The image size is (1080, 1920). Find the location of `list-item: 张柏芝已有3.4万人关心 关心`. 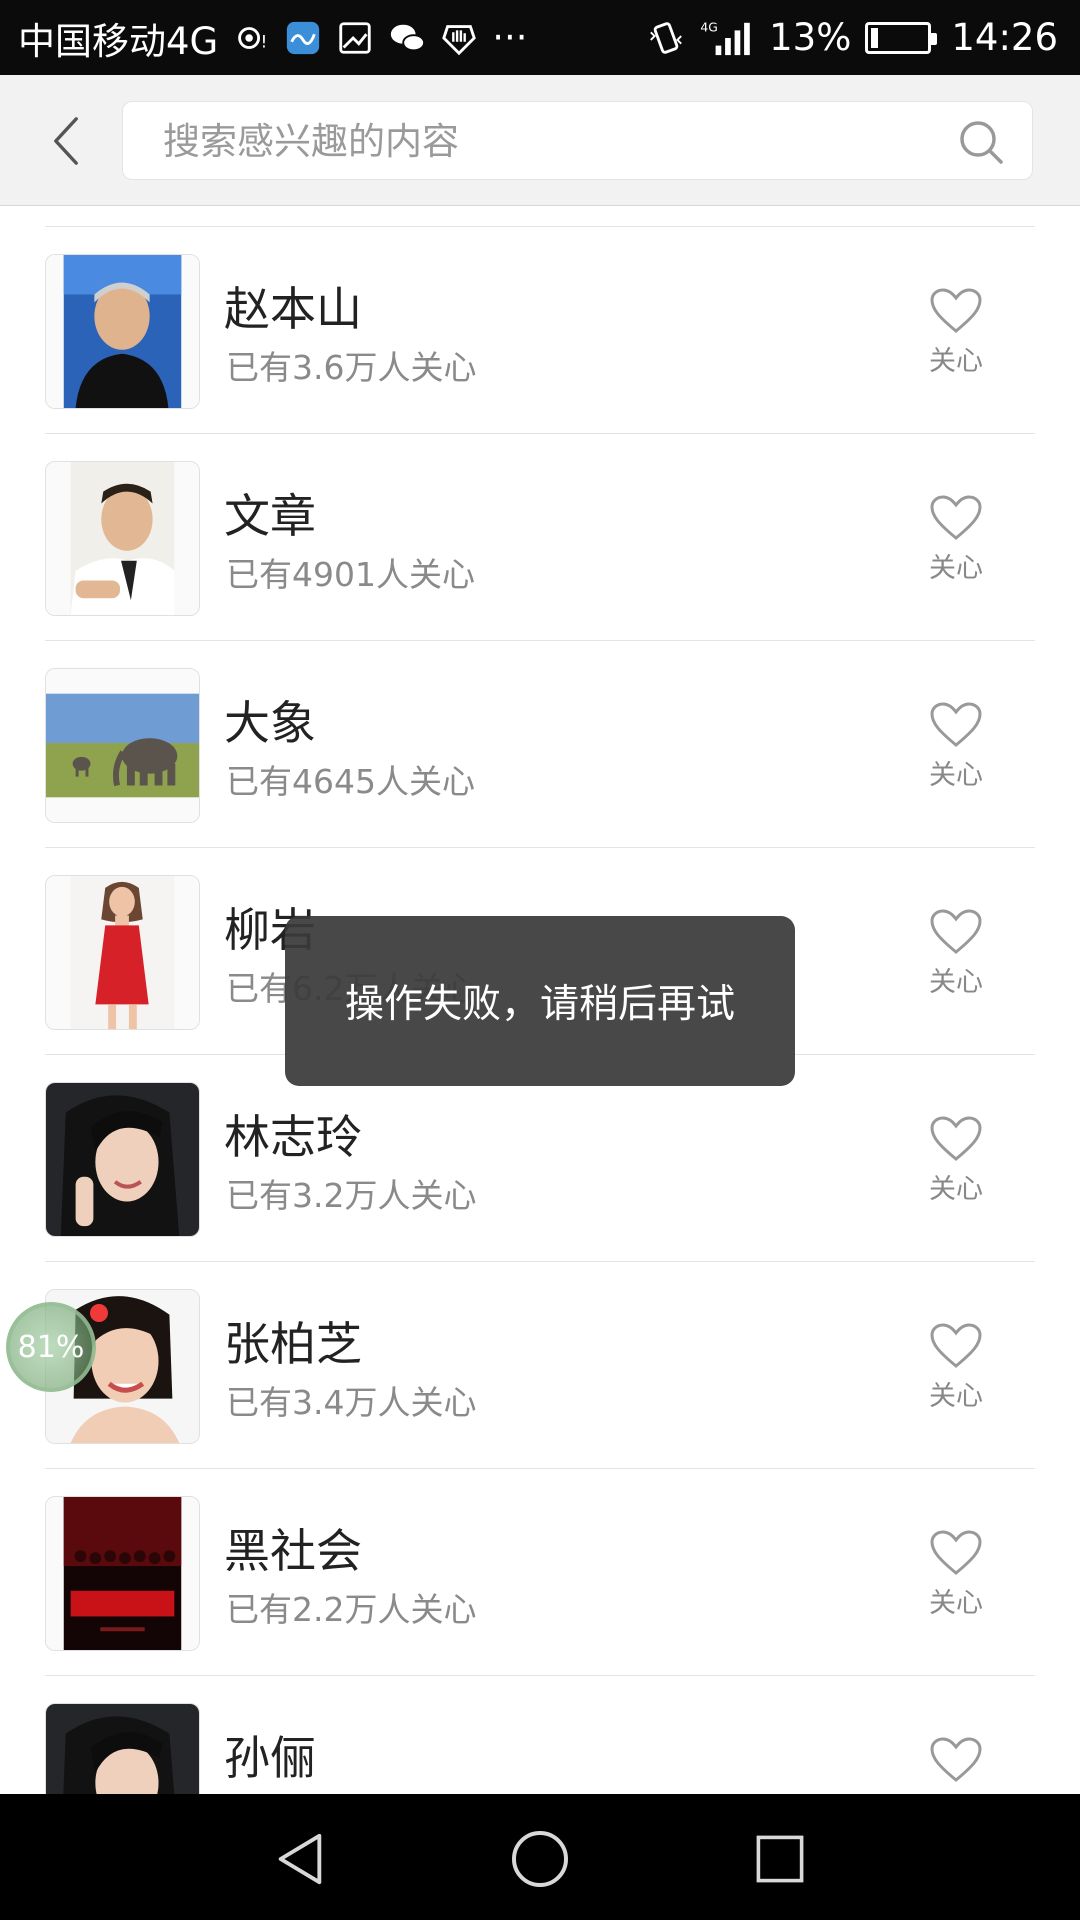

list-item: 张柏芝已有3.4万人关心 关心 is located at coordinates (540, 1365).